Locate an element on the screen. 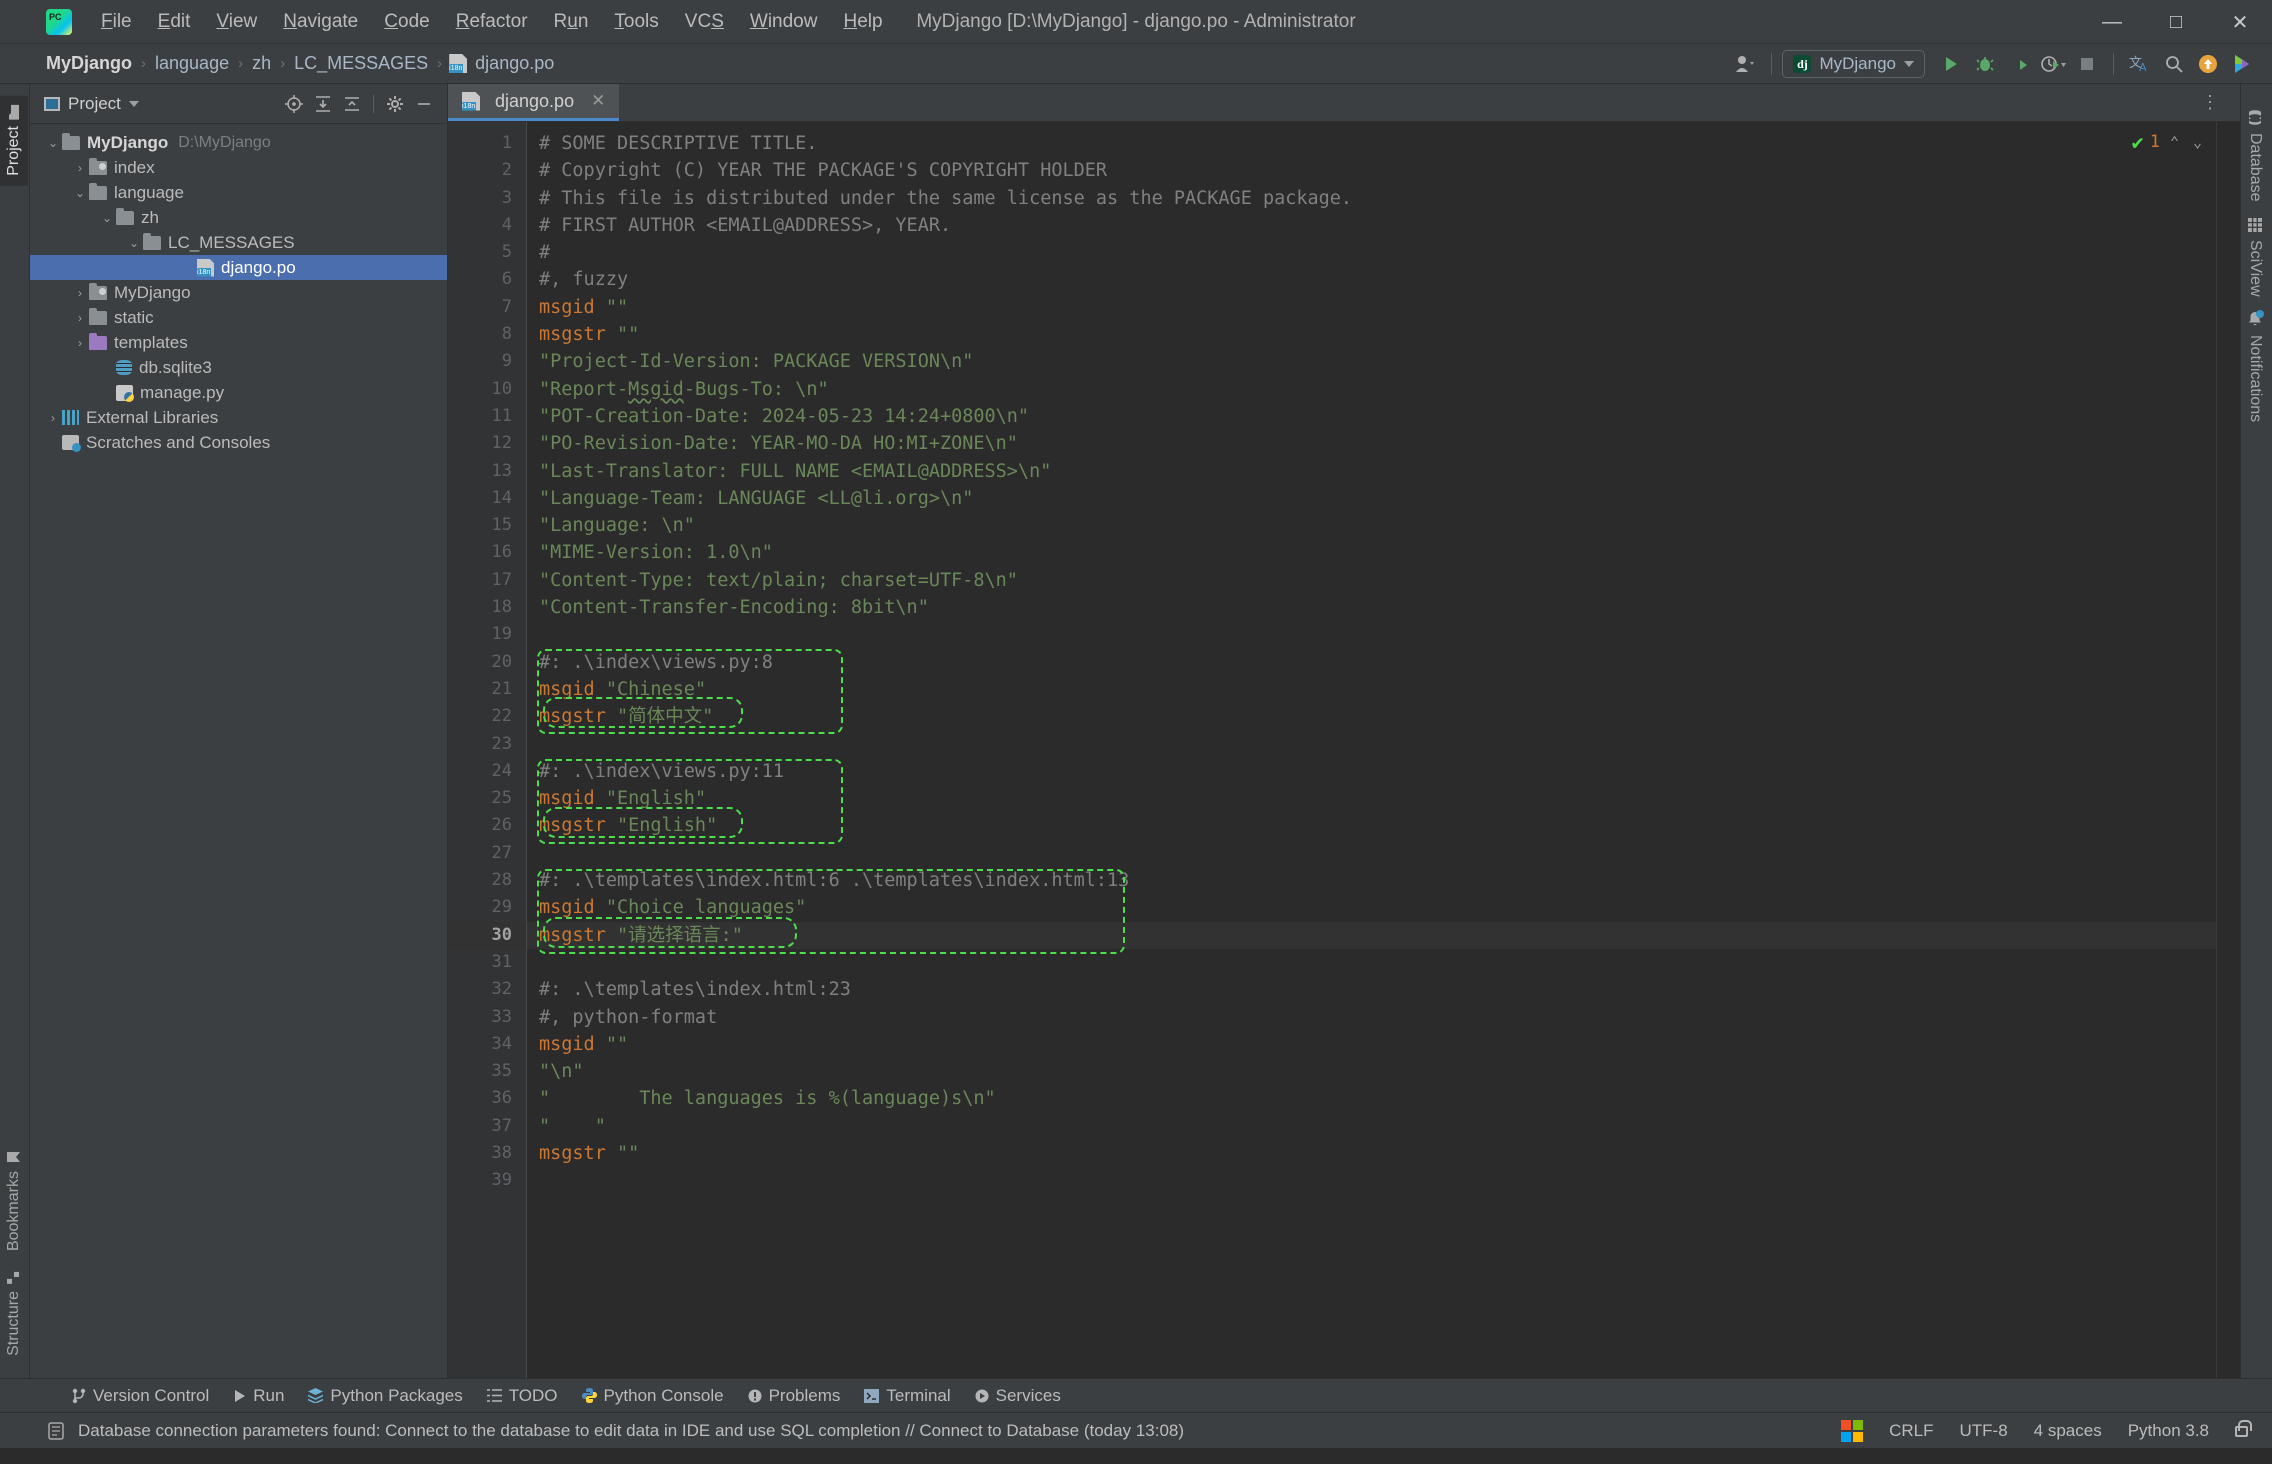  minimize-button: — is located at coordinates (2112, 22).